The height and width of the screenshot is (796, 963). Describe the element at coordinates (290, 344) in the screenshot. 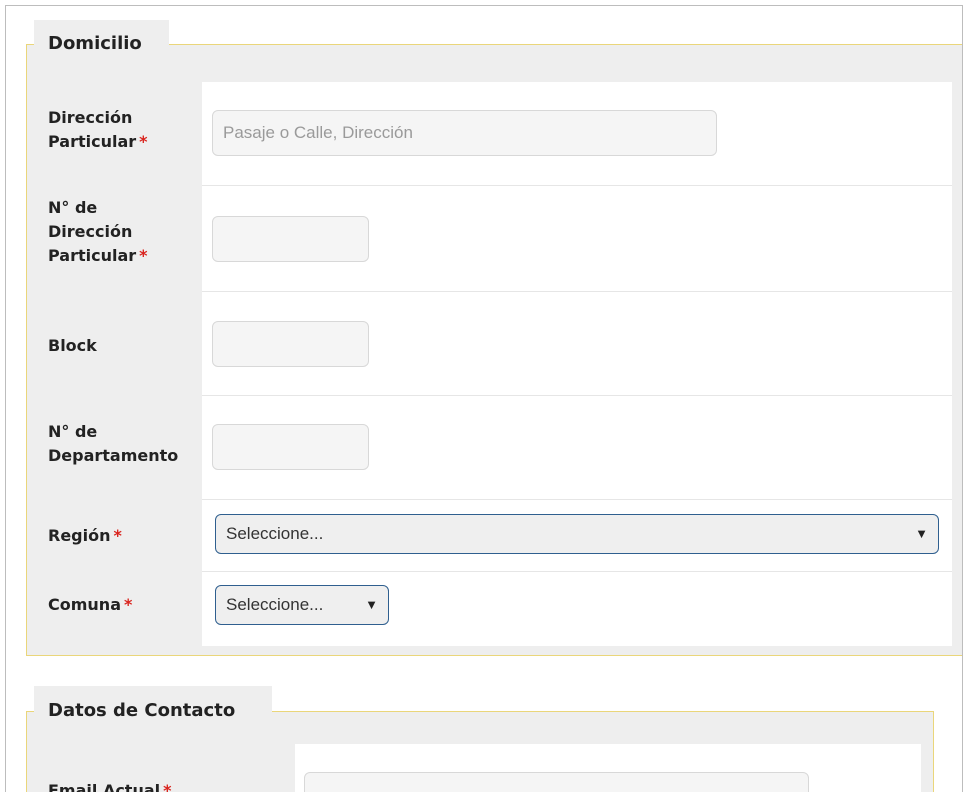

I see `block-input` at that location.